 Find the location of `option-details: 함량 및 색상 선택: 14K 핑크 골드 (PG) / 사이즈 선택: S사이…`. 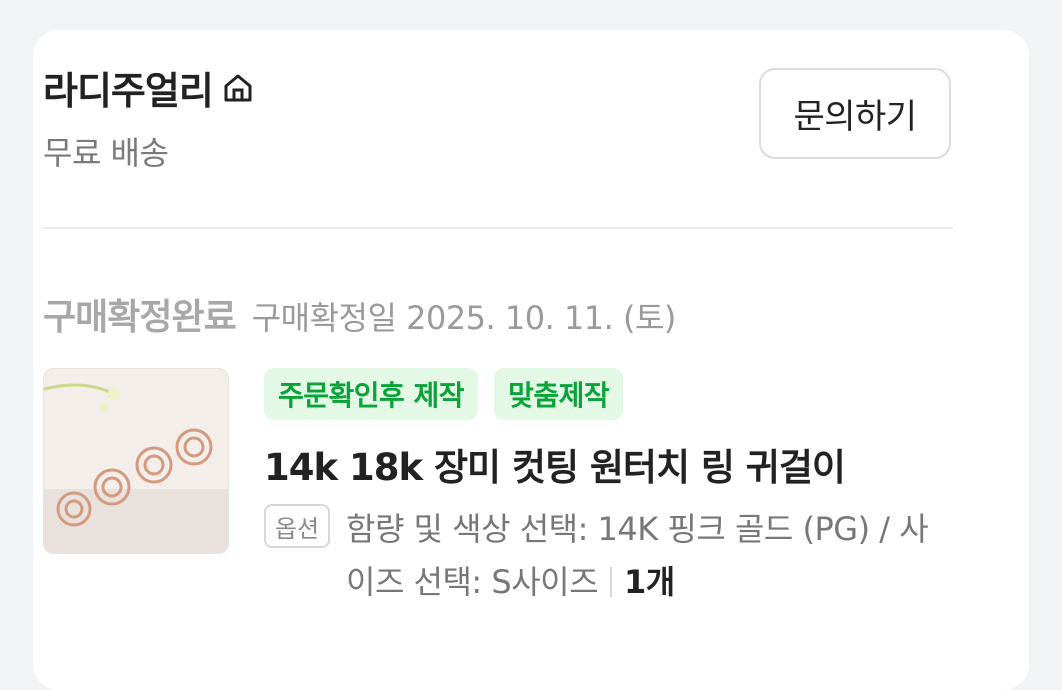

option-details: 함량 및 색상 선택: 14K 핑크 골드 (PG) / 사이즈 선택: S사이… is located at coordinates (651, 556).